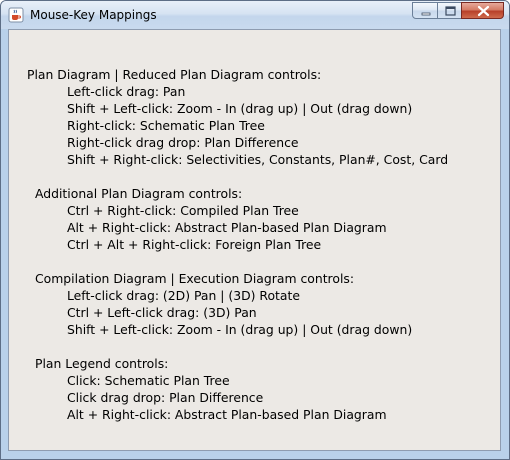  I want to click on mapping-line: Left-click drag: (2D) Pan | (3D) Rotate, so click(183, 295).